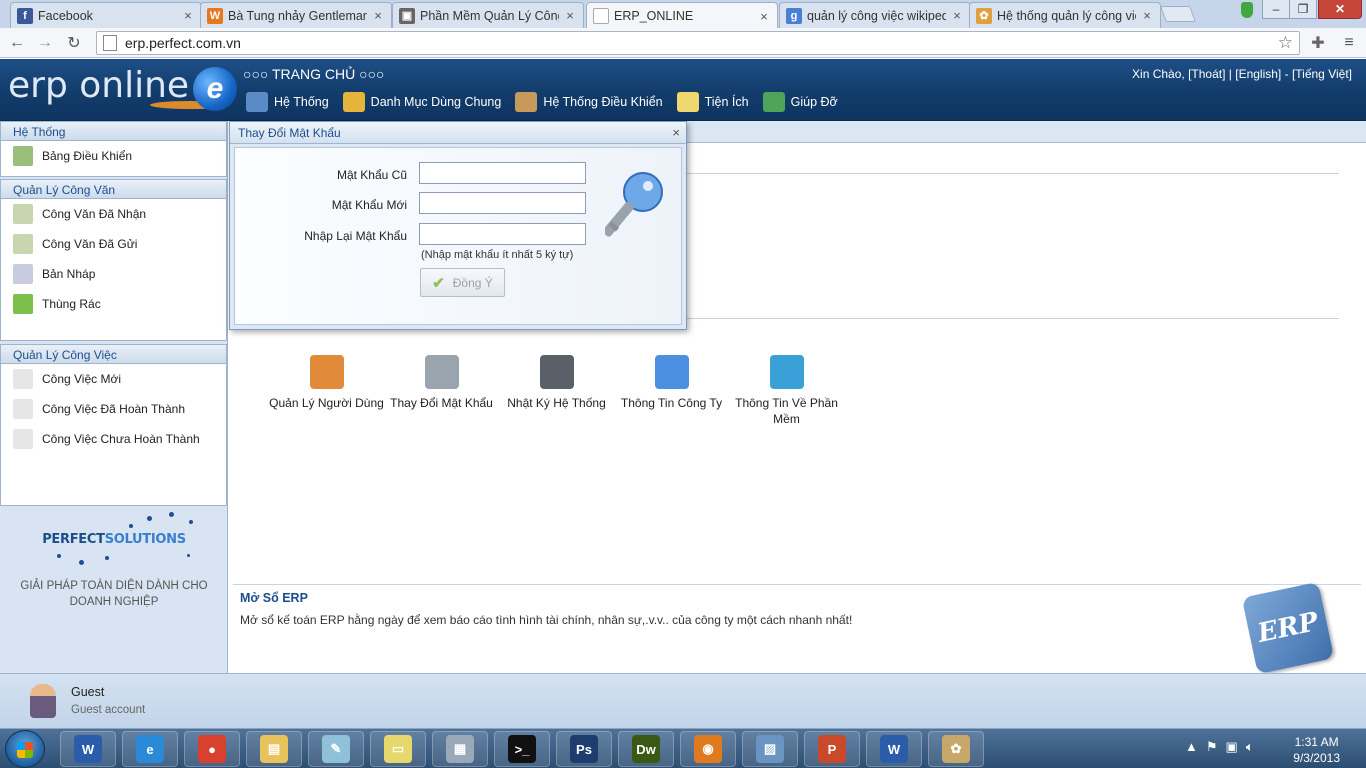 This screenshot has height=768, width=1366. I want to click on taskbar-app: ◉, so click(708, 749).